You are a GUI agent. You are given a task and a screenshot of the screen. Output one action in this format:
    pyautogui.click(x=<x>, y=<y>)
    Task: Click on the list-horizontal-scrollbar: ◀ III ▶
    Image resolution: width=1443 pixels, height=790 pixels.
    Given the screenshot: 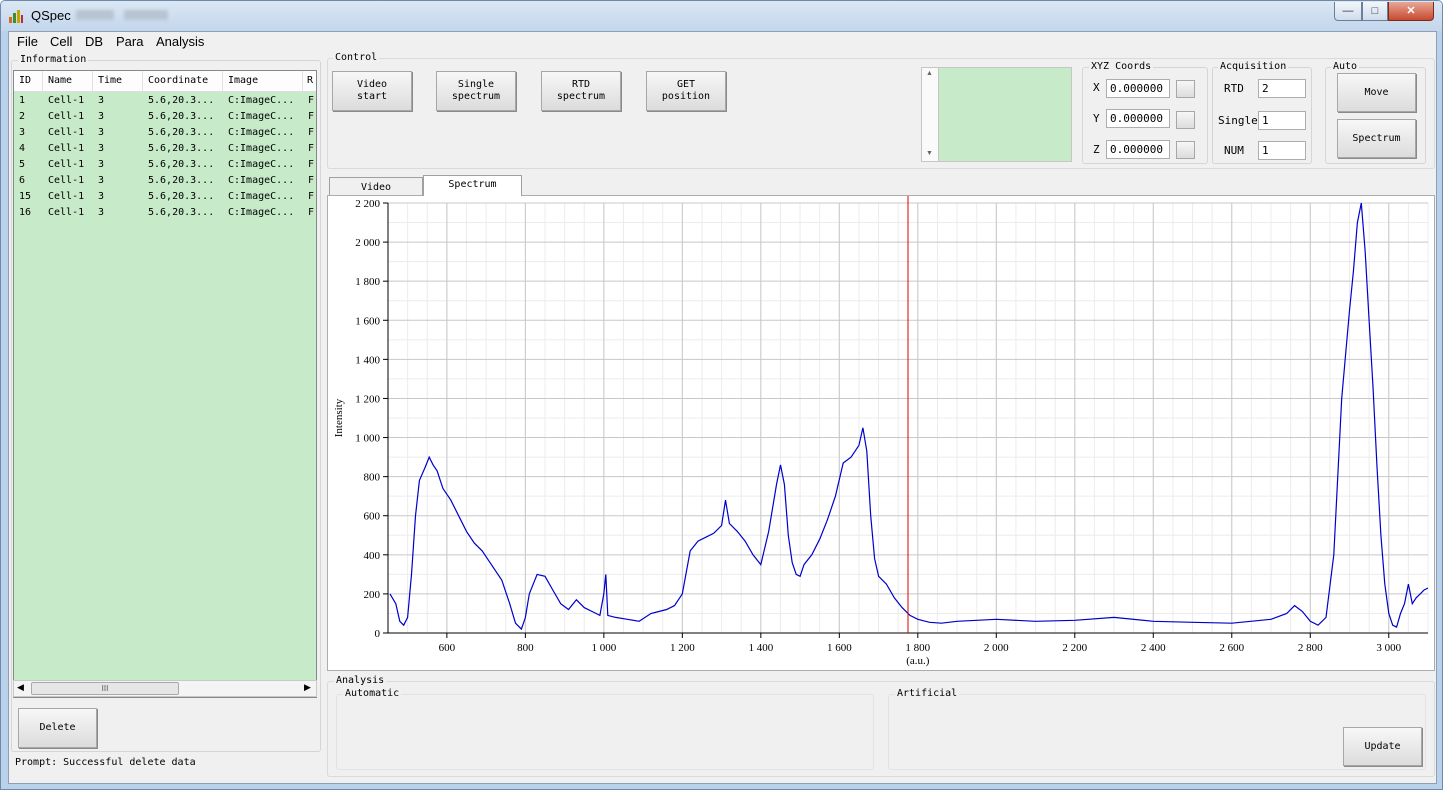 What is the action you would take?
    pyautogui.click(x=165, y=688)
    